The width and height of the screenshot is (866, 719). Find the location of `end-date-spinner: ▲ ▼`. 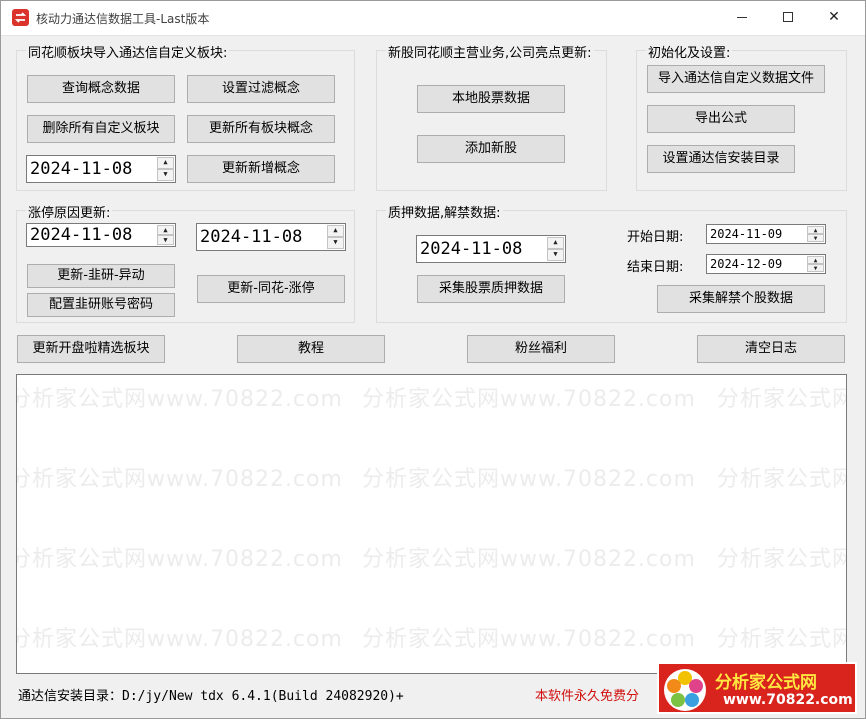

end-date-spinner: ▲ ▼ is located at coordinates (815, 264).